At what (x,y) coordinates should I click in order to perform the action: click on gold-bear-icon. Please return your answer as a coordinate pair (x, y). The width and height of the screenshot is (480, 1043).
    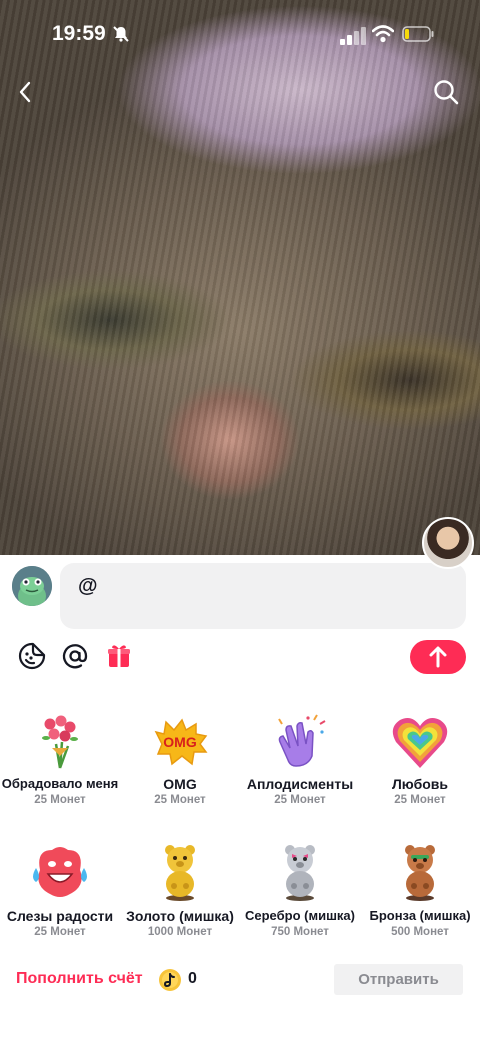
    Looking at the image, I should click on (180, 873).